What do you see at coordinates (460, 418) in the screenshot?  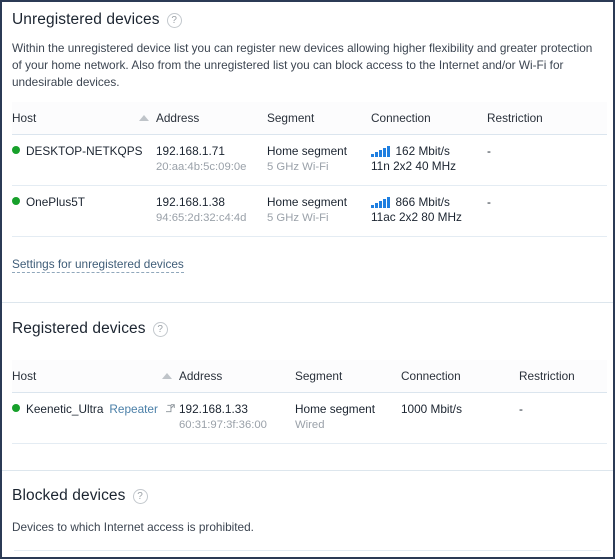 I see `cell-connection: 1000 Mbit/s` at bounding box center [460, 418].